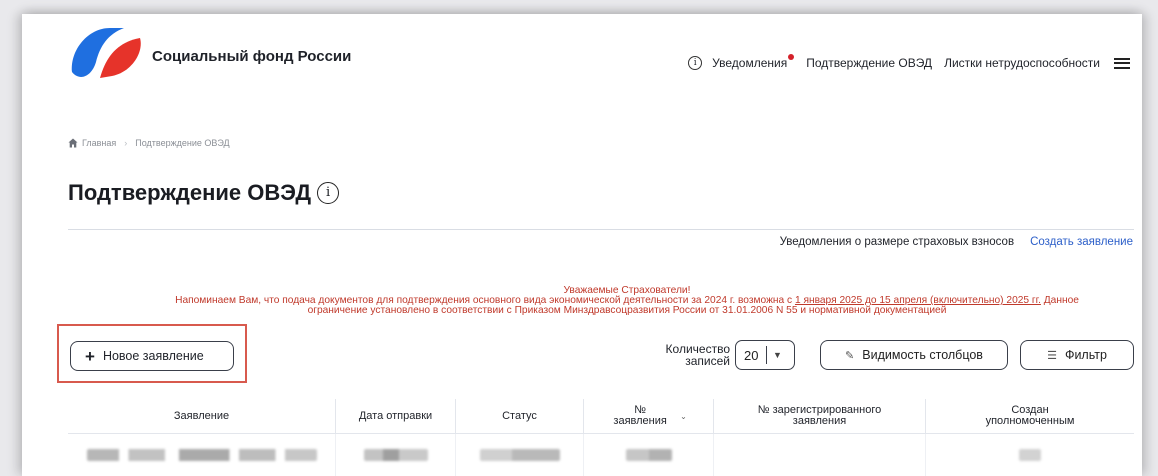 This screenshot has width=1158, height=476. I want to click on menu-icon, so click(1122, 63).